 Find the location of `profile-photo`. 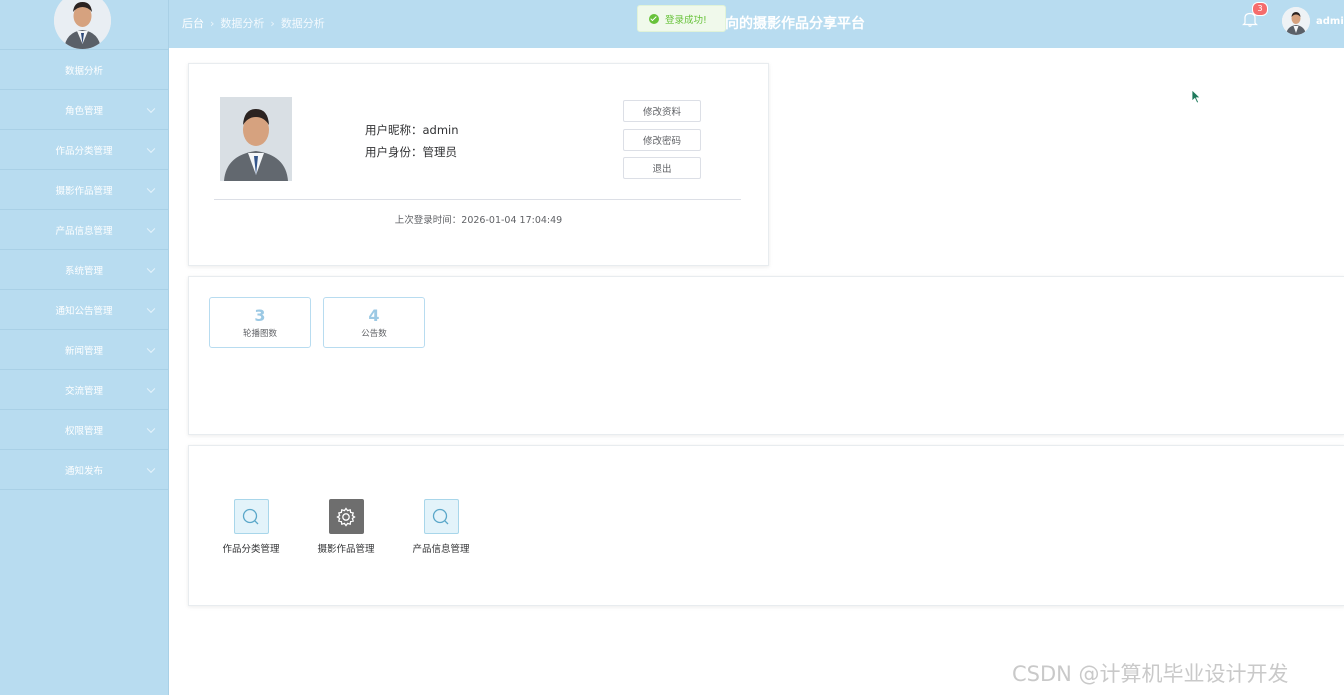

profile-photo is located at coordinates (256, 139).